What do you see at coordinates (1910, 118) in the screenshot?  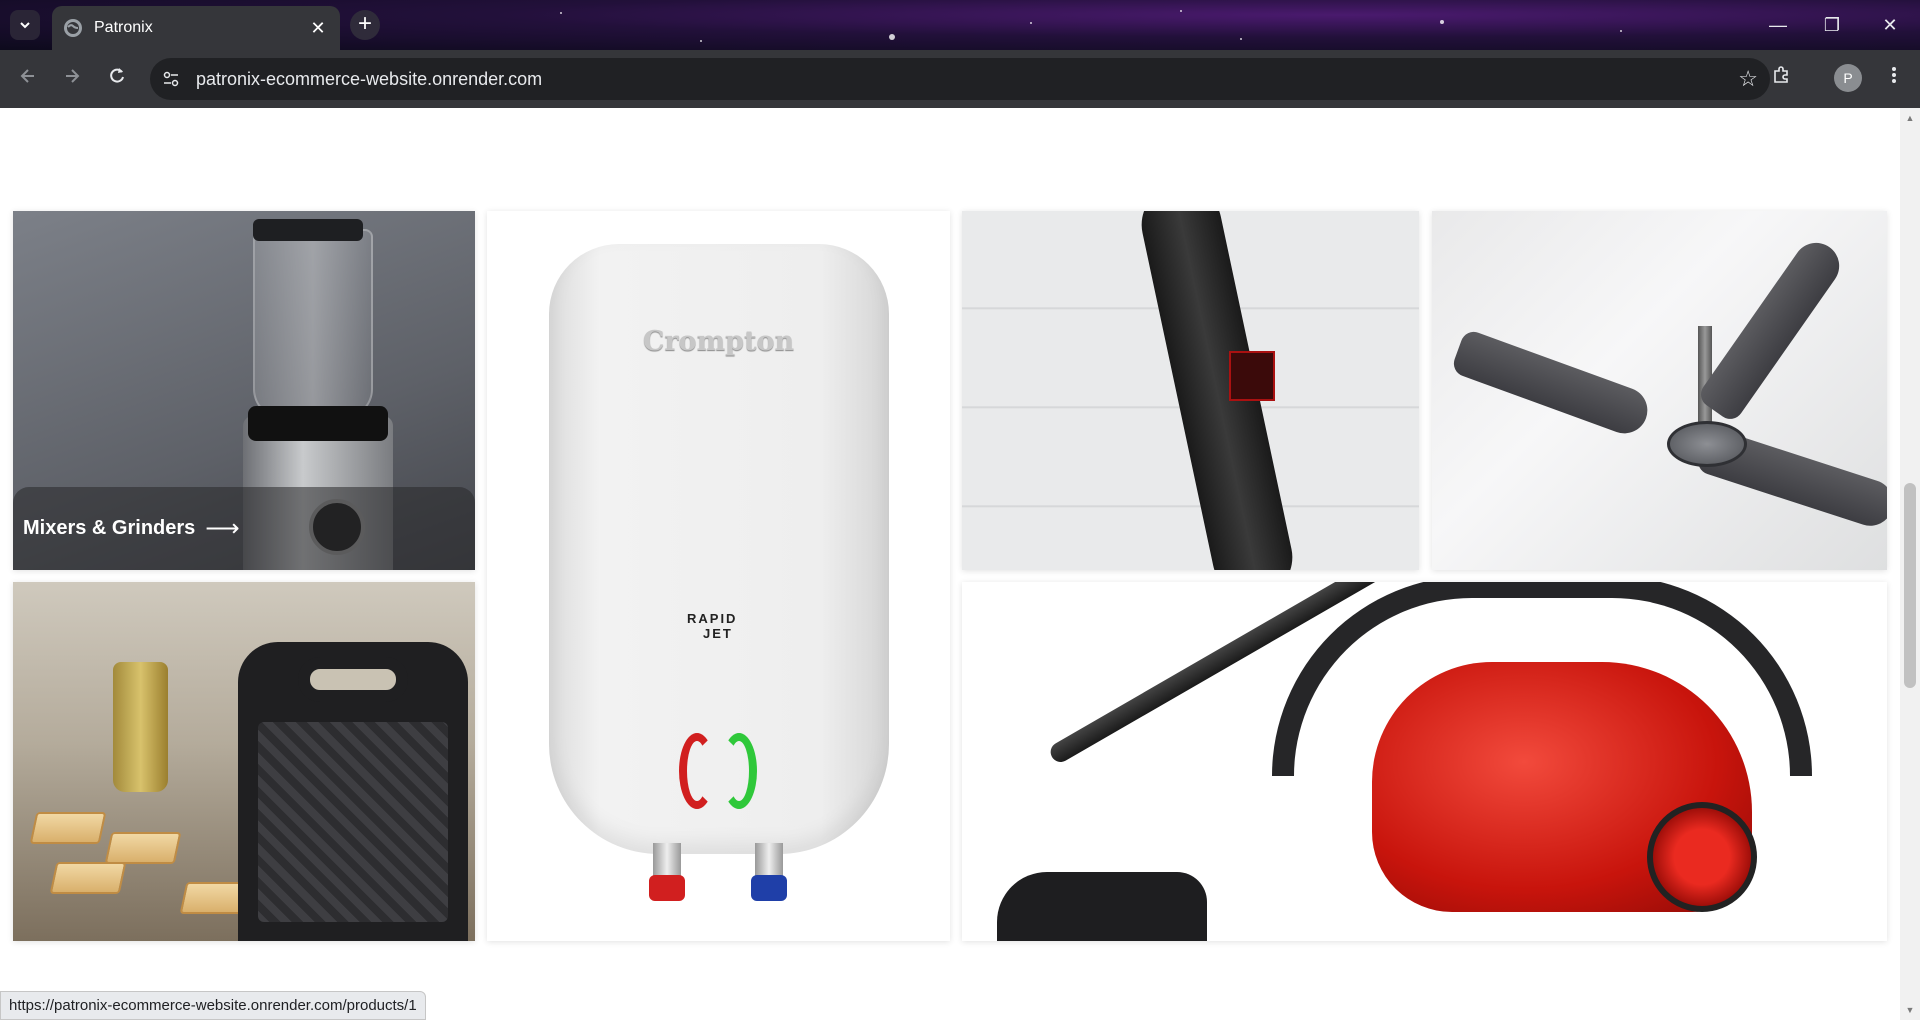 I see `scroll-up-icon: ▲` at bounding box center [1910, 118].